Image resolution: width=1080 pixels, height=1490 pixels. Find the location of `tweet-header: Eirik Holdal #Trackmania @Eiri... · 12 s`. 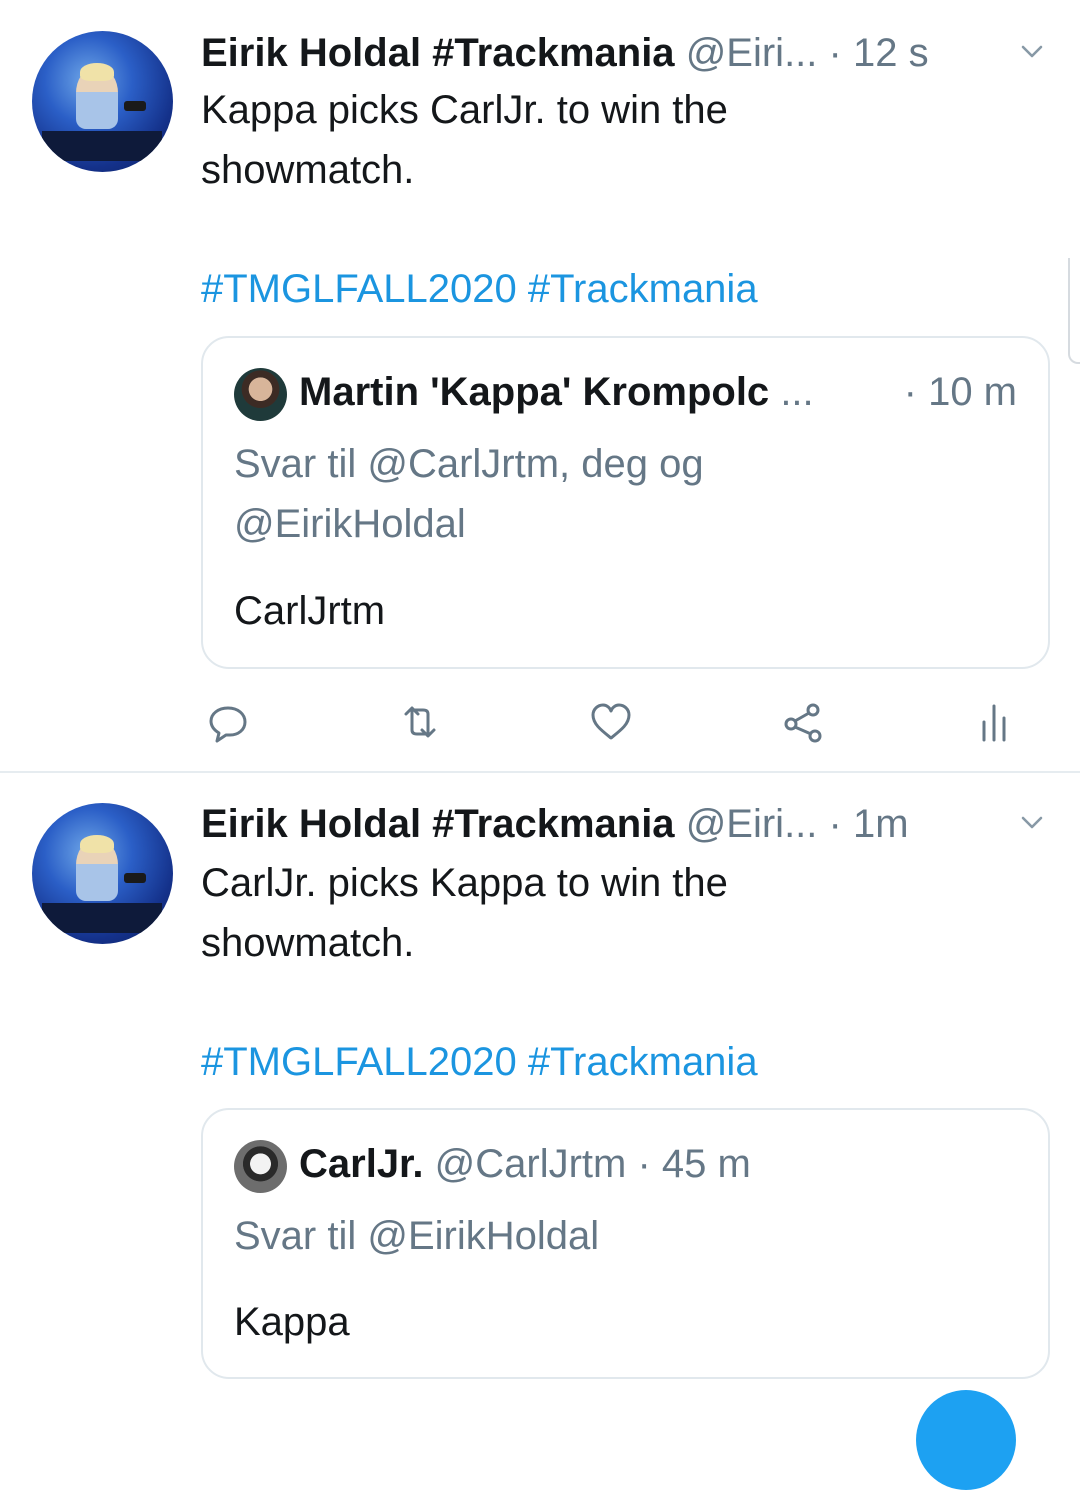

tweet-header: Eirik Holdal #Trackmania @Eiri... · 12 s is located at coordinates (626, 53).